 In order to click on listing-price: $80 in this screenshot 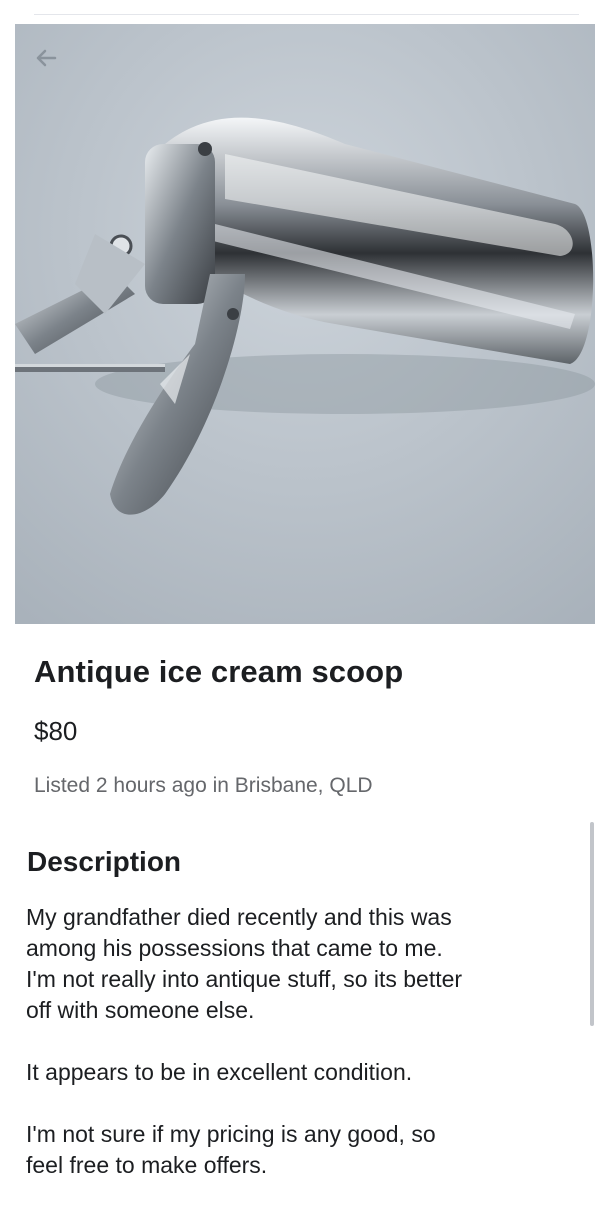, I will do `click(56, 731)`.